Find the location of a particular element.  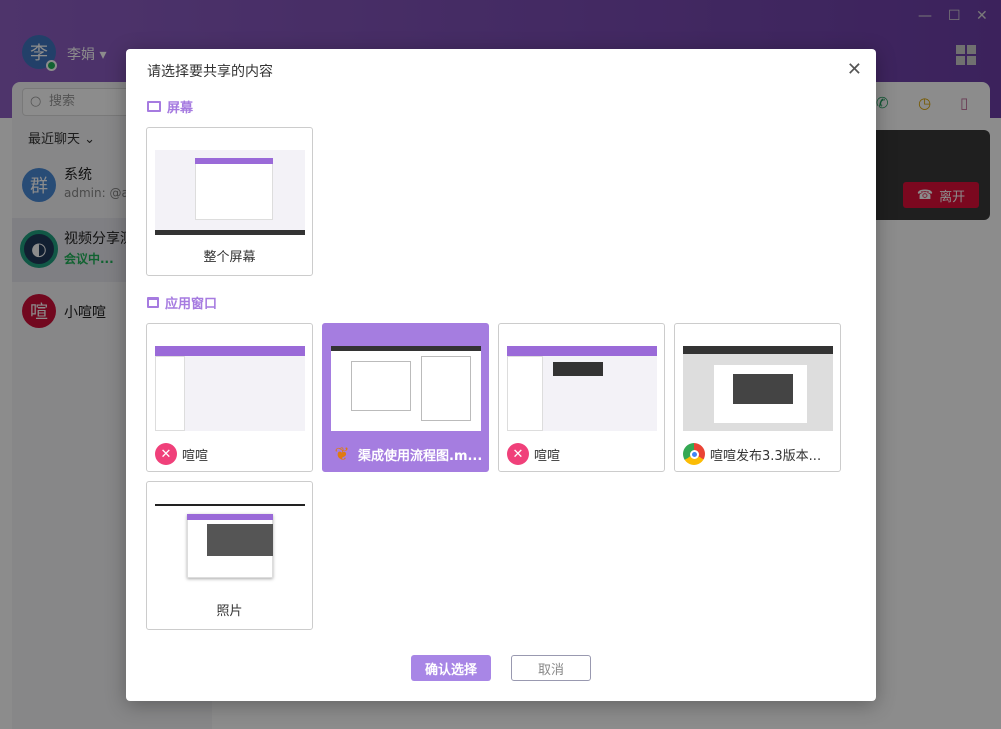

section-label: 屏幕 is located at coordinates (180, 108).